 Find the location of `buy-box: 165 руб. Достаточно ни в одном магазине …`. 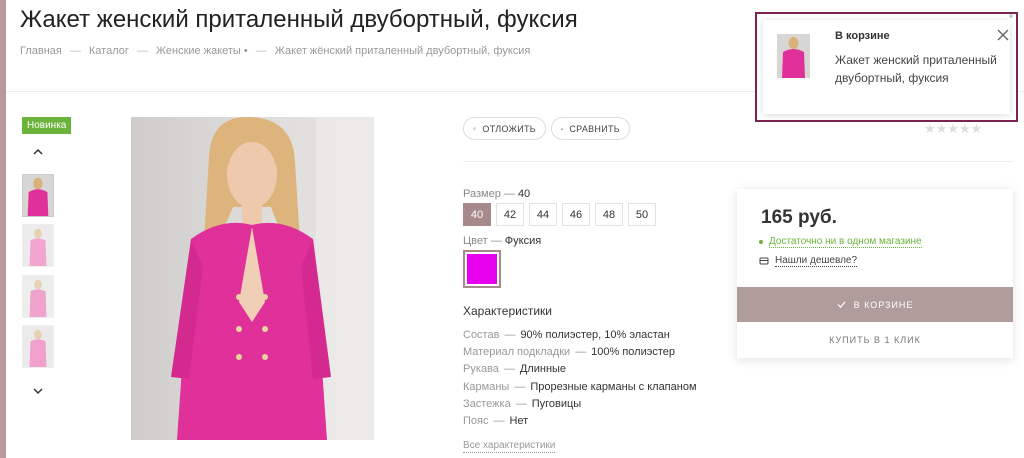

buy-box: 165 руб. Достаточно ни в одном магазине … is located at coordinates (875, 273).